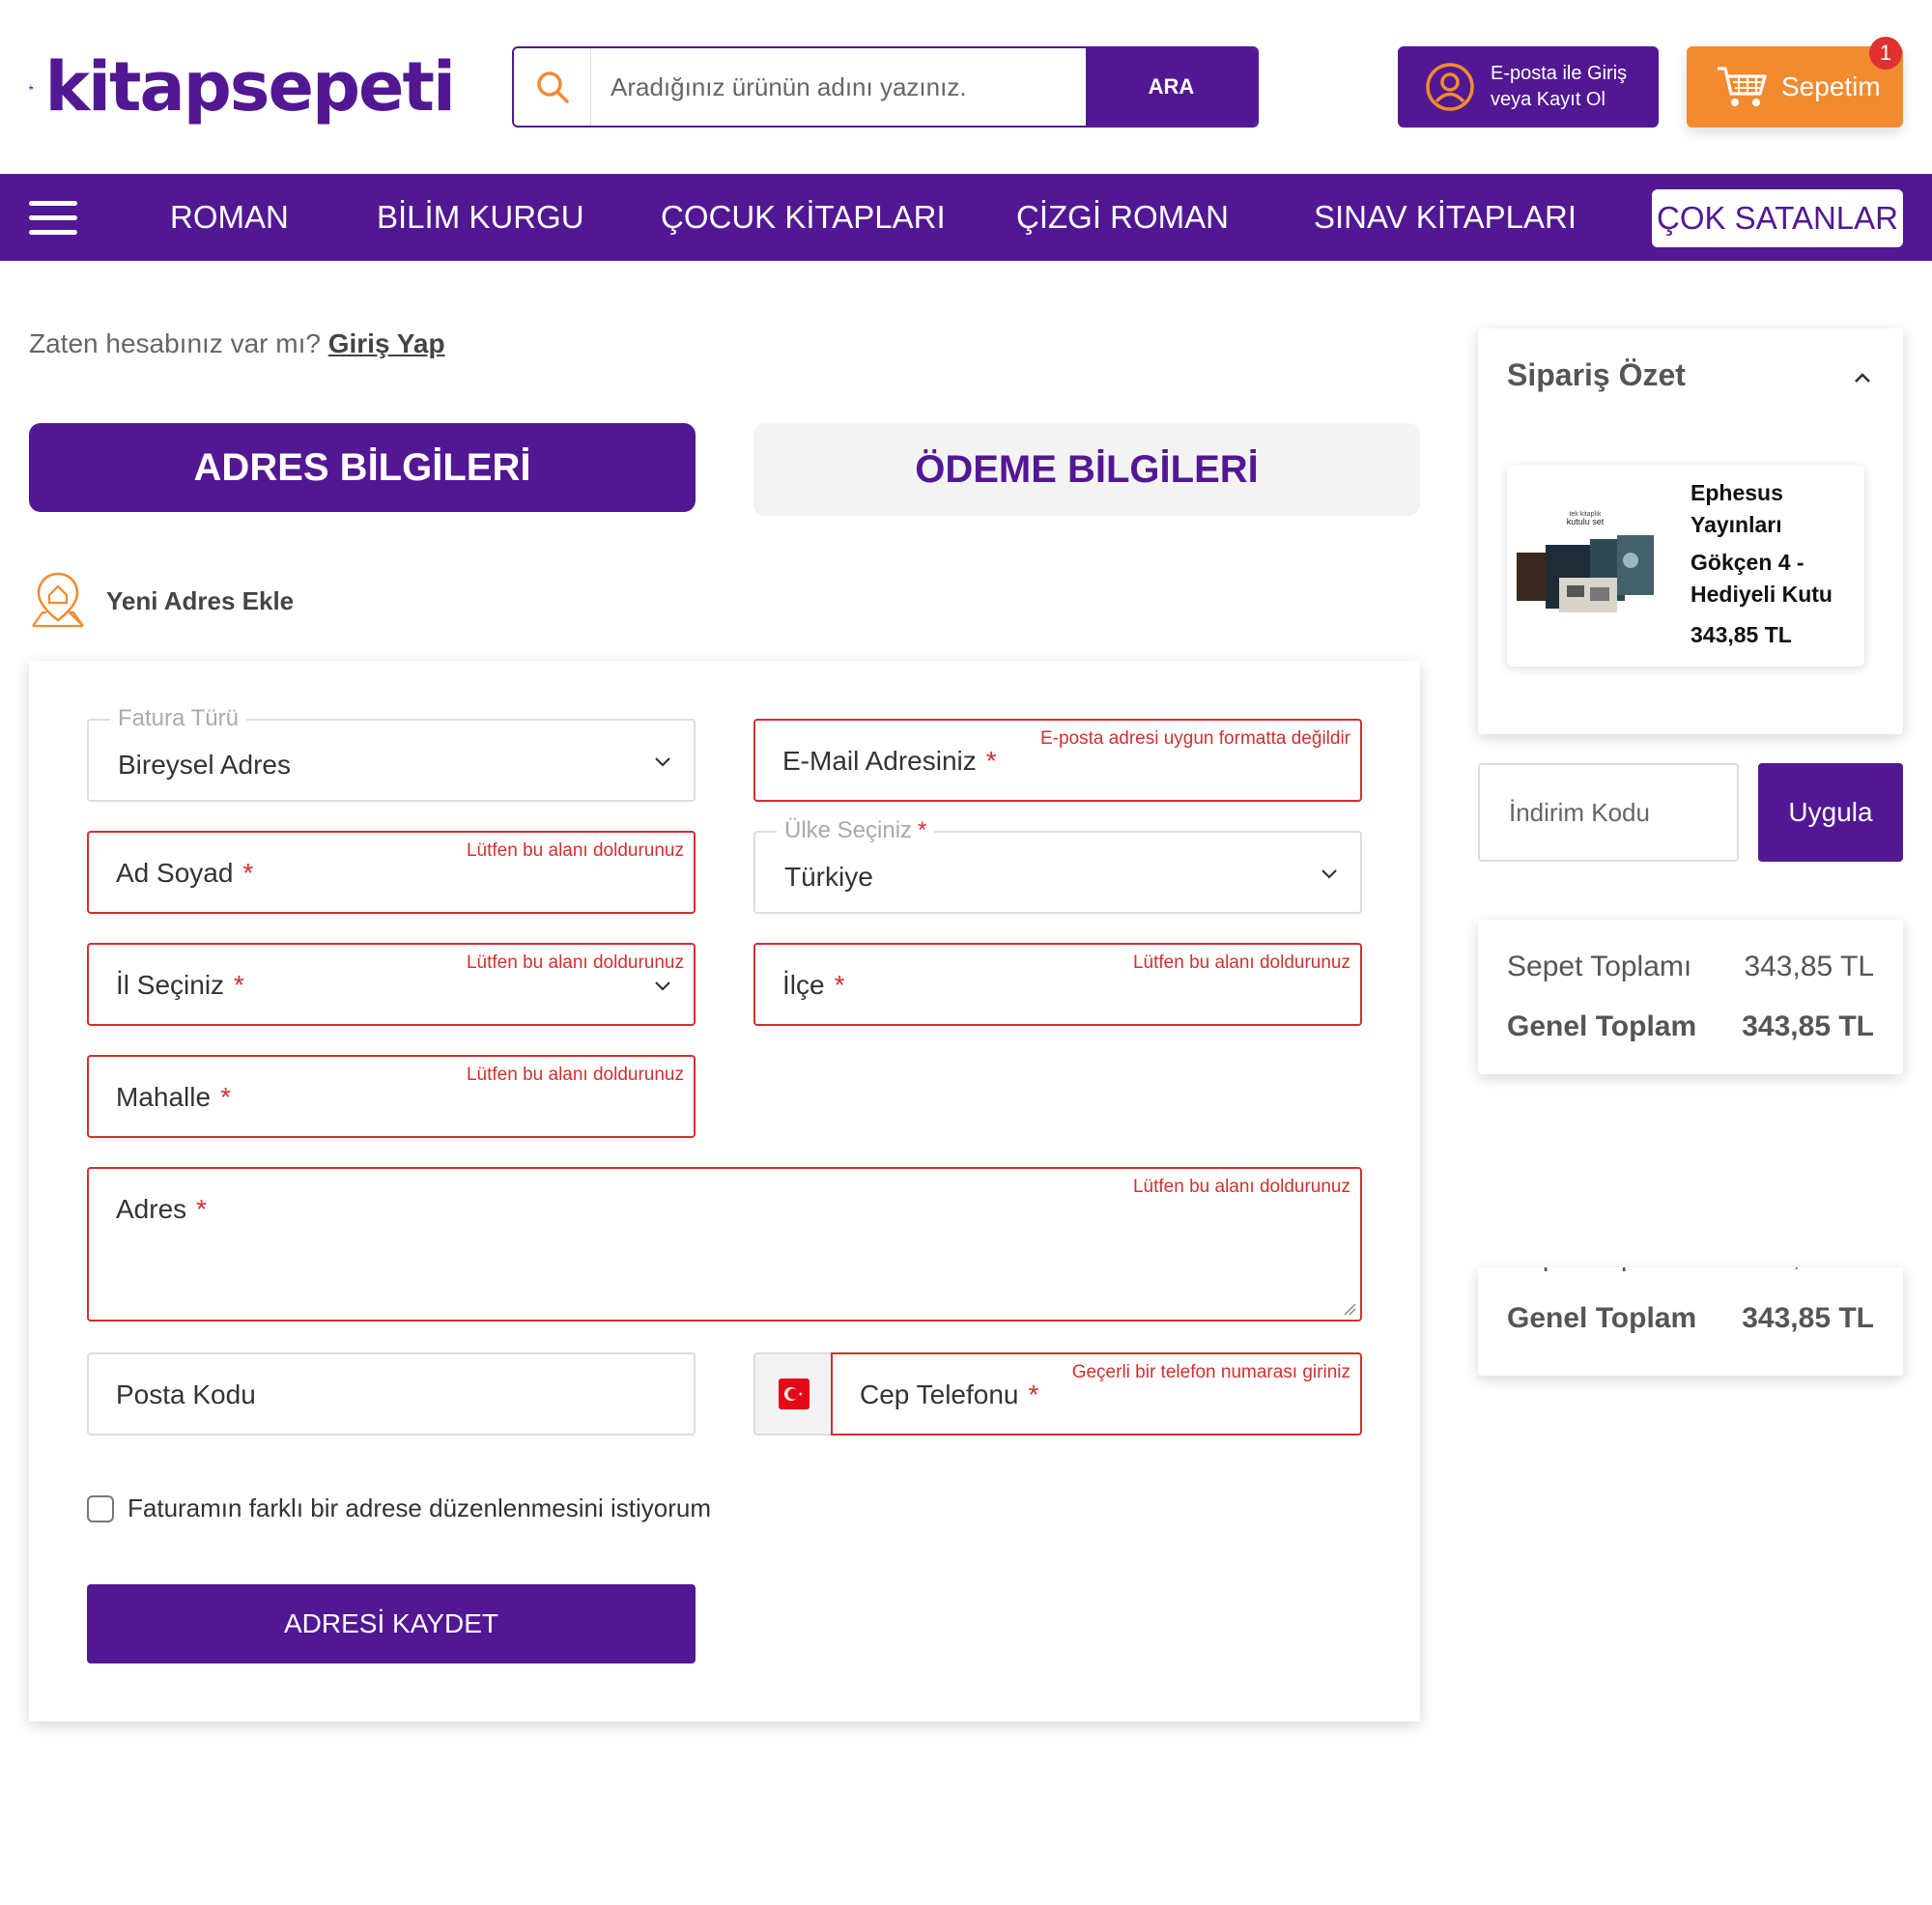 Image resolution: width=1932 pixels, height=1905 pixels. Describe the element at coordinates (1808, 1026) in the screenshot. I see `grand-total-value: 343,85 TL` at that location.